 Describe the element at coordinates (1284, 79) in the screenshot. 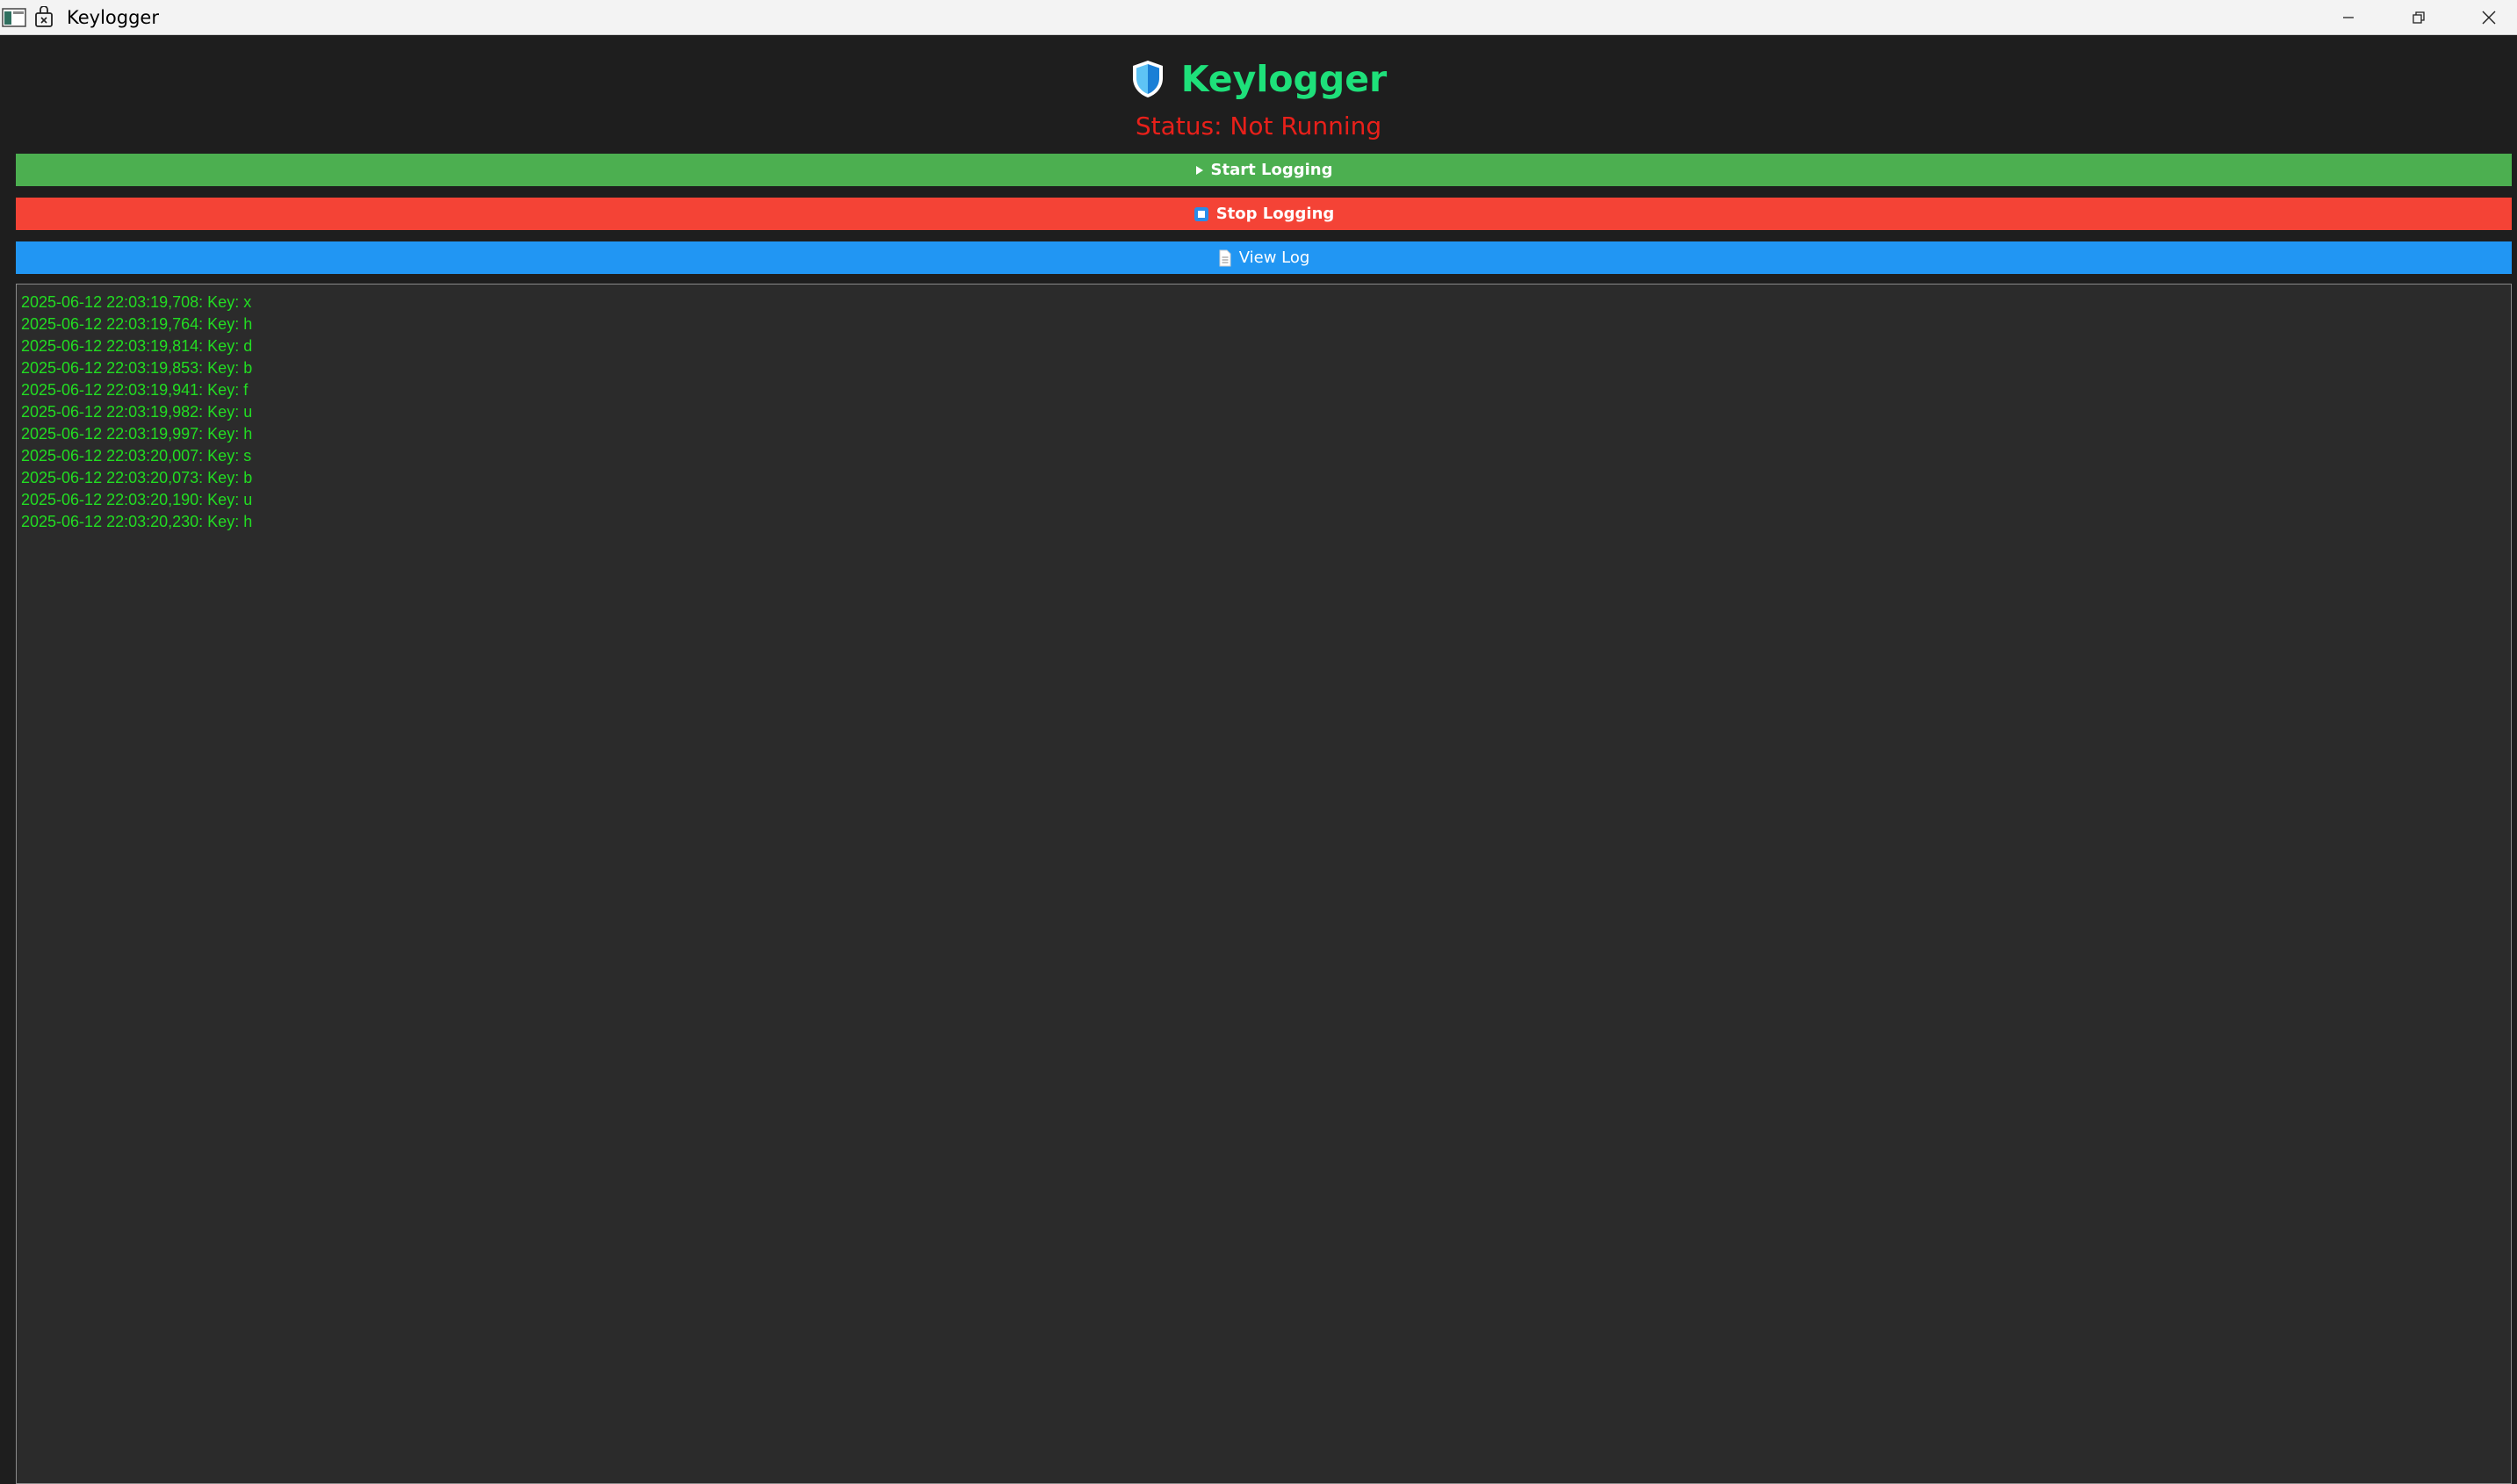

I see `app-title: Keylogger` at that location.